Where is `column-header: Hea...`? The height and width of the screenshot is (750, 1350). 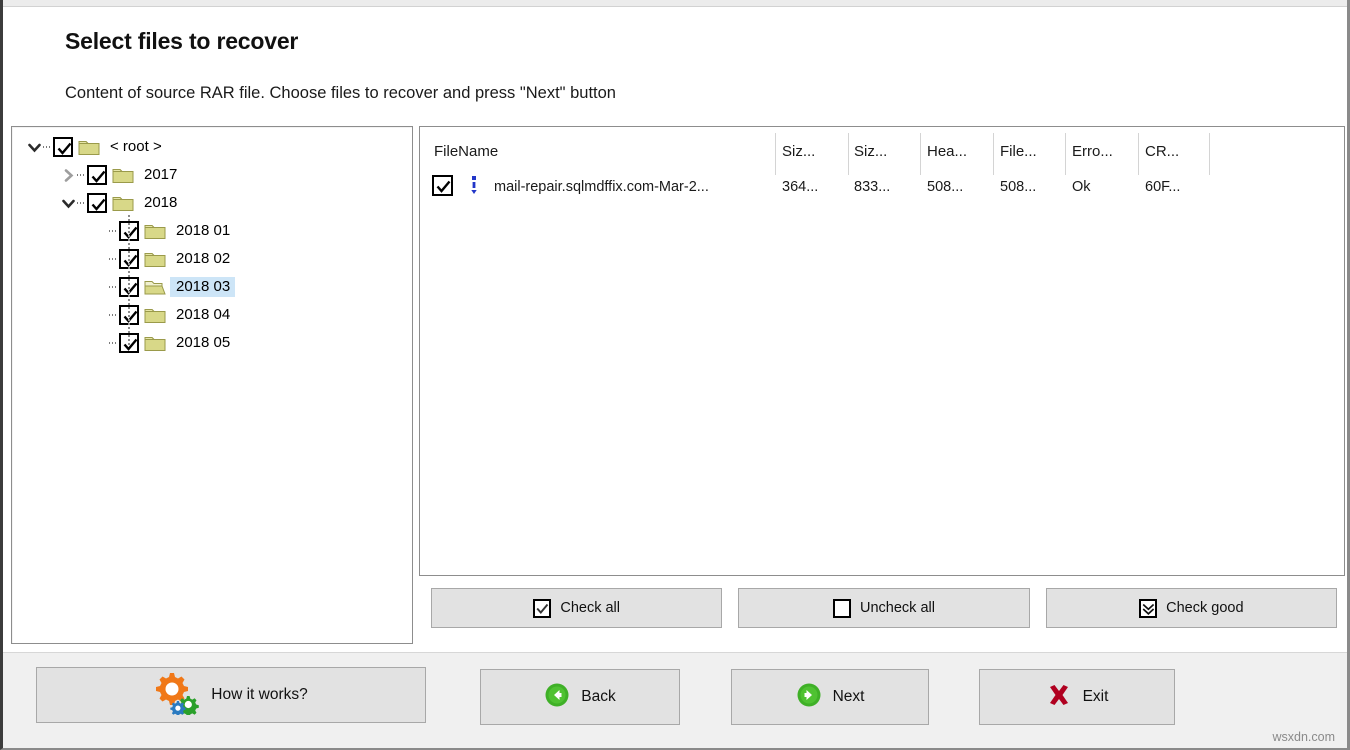 column-header: Hea... is located at coordinates (947, 151).